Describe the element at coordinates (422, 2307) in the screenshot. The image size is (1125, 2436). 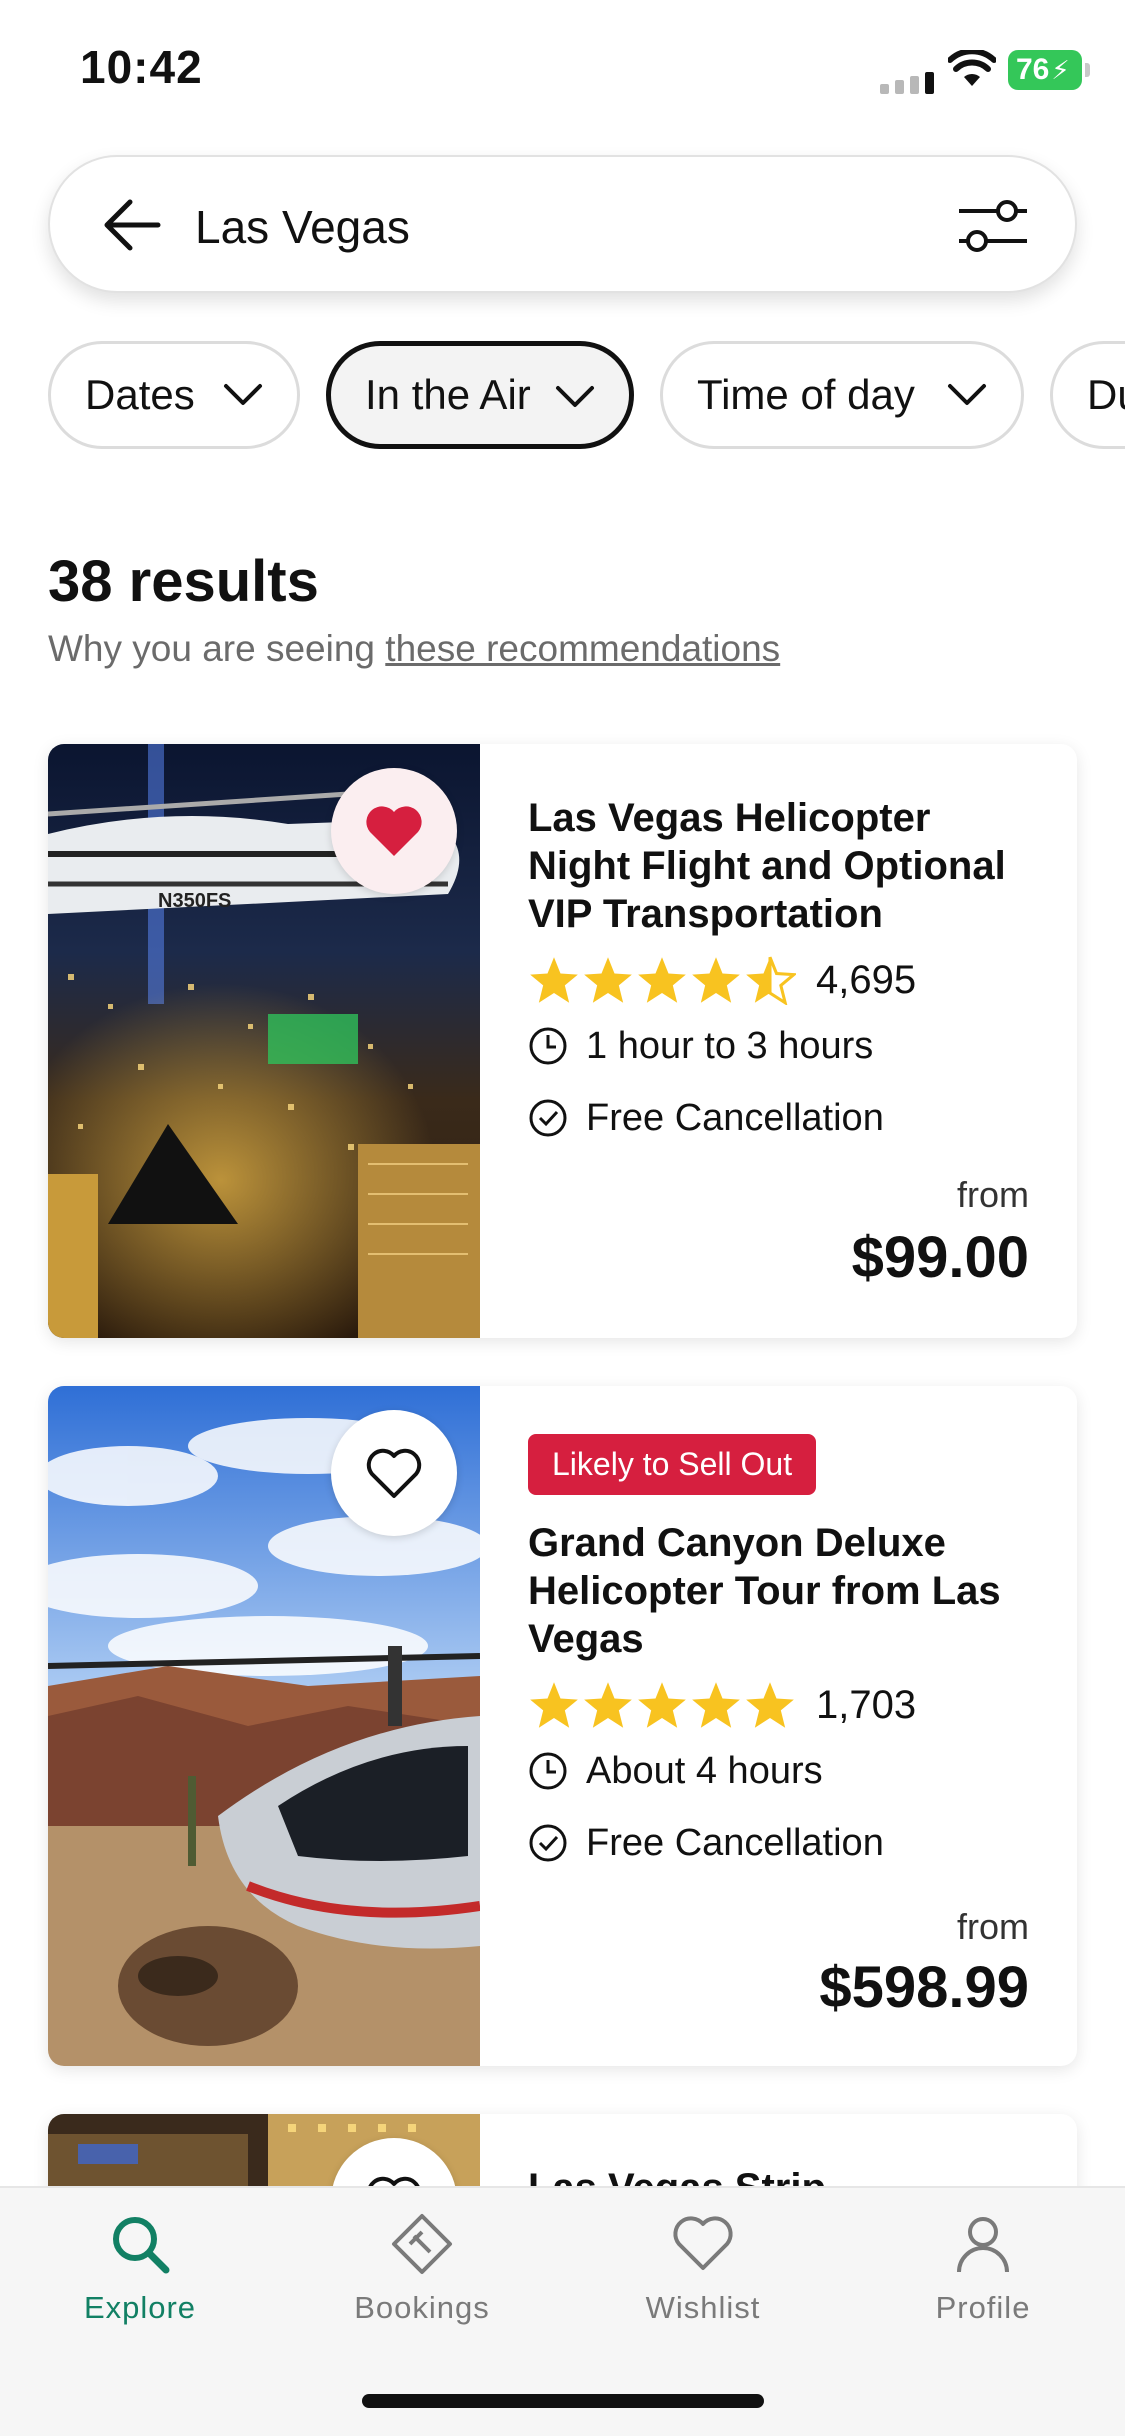
I see `nav-label: Bookings` at that location.